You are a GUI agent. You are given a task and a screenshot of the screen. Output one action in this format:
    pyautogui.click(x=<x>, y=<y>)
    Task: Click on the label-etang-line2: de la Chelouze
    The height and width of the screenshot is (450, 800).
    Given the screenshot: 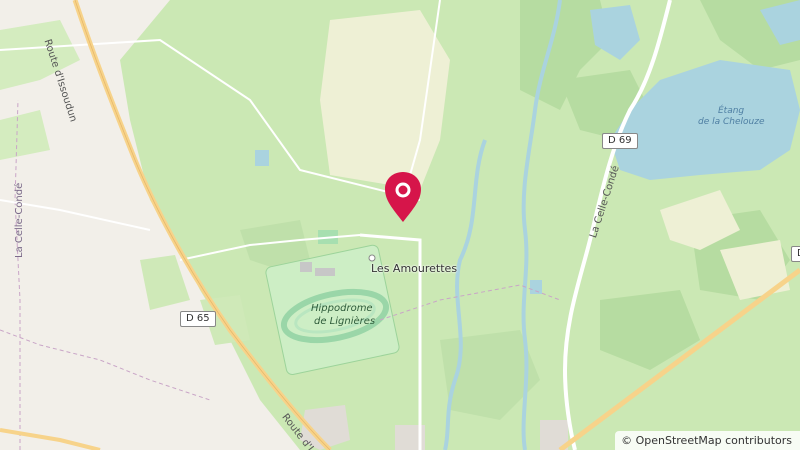 What is the action you would take?
    pyautogui.click(x=731, y=122)
    